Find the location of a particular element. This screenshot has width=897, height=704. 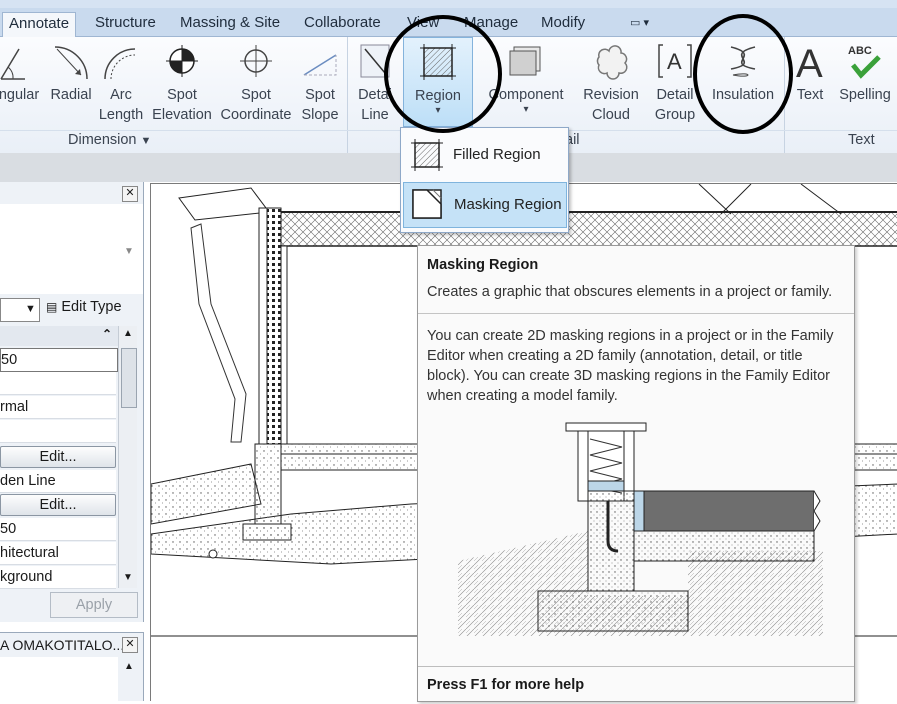

properties-scrollbar: ▲ ▼ is located at coordinates (127, 457).